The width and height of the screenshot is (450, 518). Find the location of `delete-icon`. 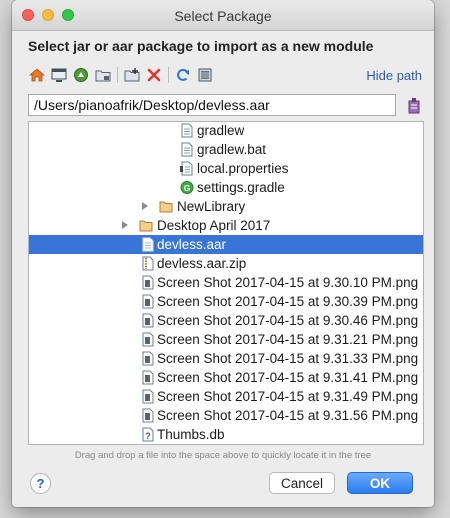

delete-icon is located at coordinates (154, 75).